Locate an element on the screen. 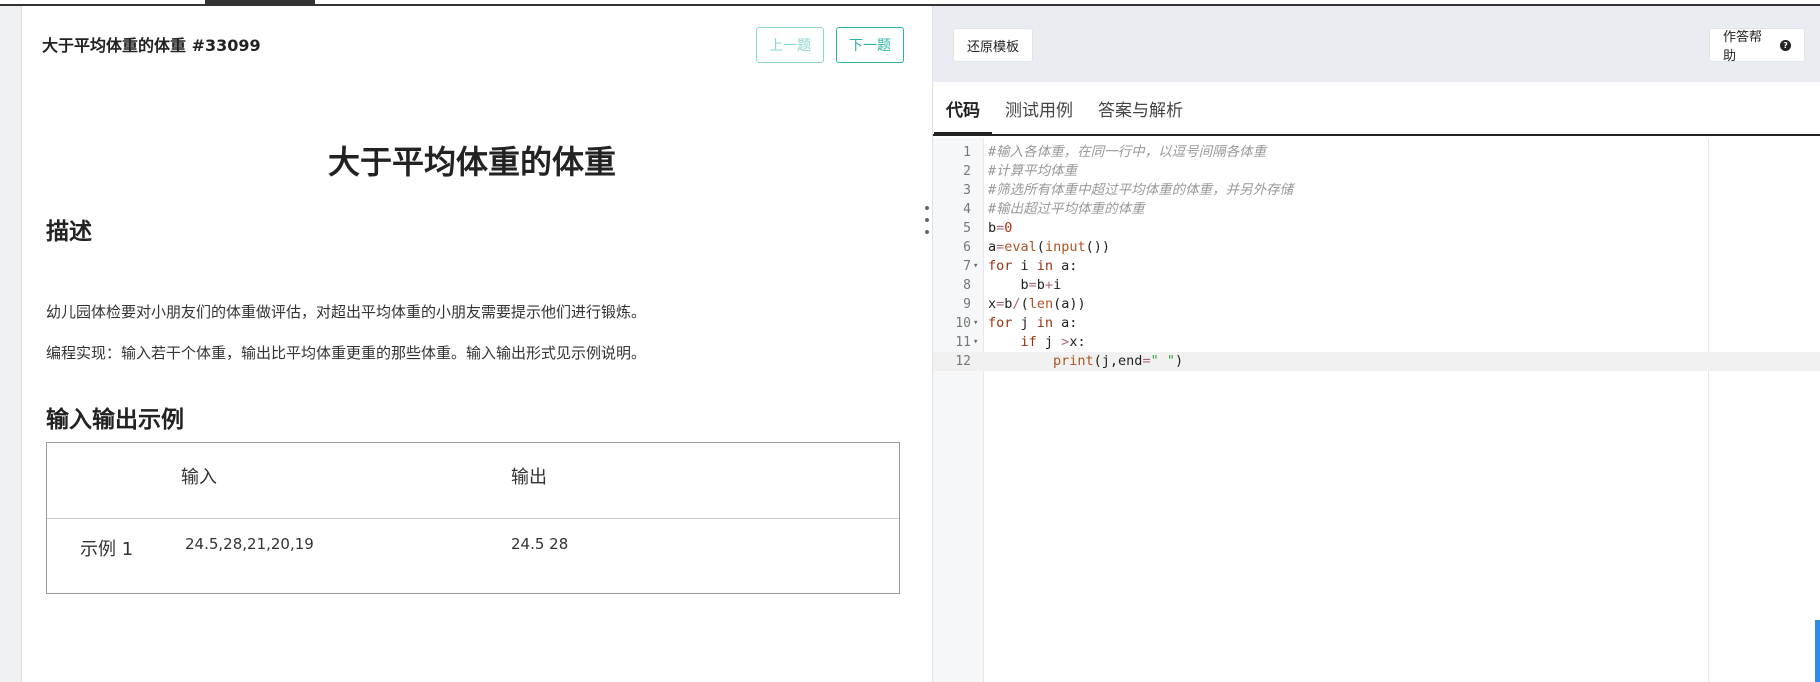 The height and width of the screenshot is (682, 1820). right-edge-accent is located at coordinates (1817, 651).